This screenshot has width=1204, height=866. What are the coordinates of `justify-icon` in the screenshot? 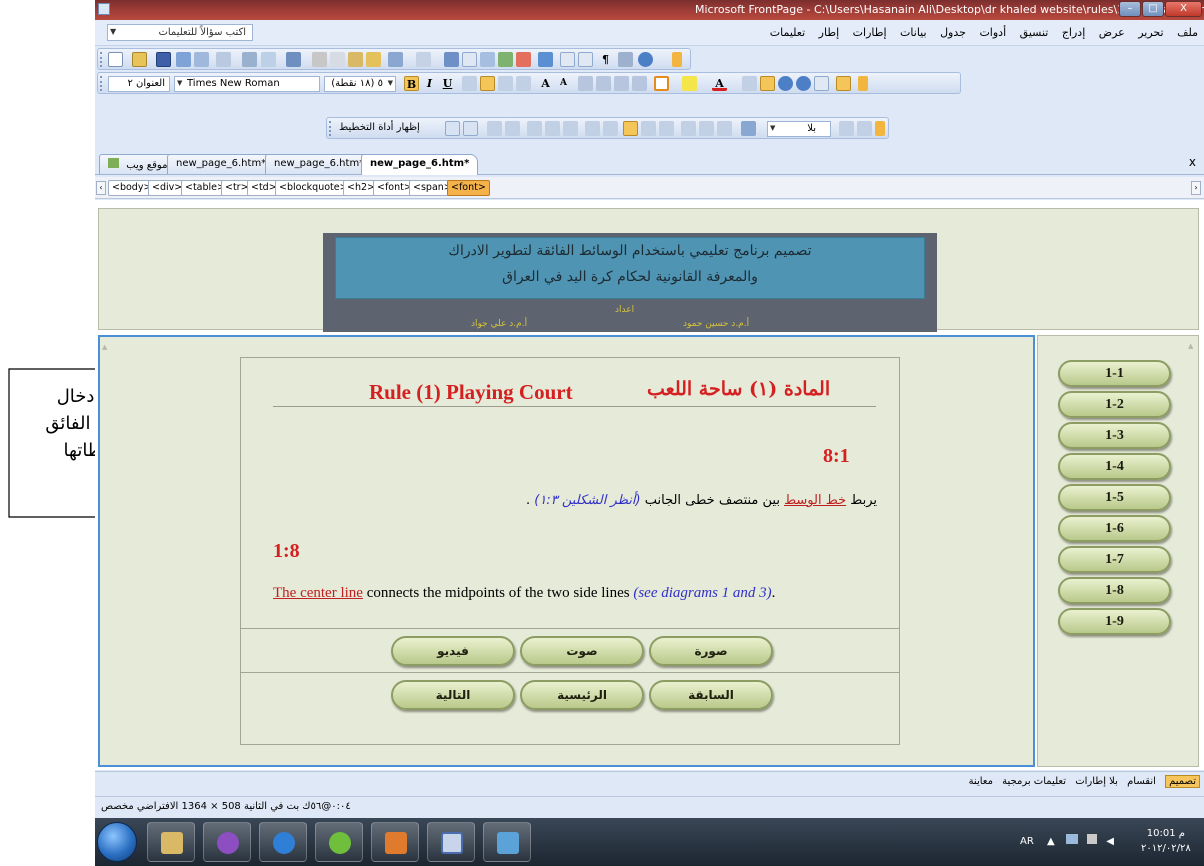 It's located at (523, 83).